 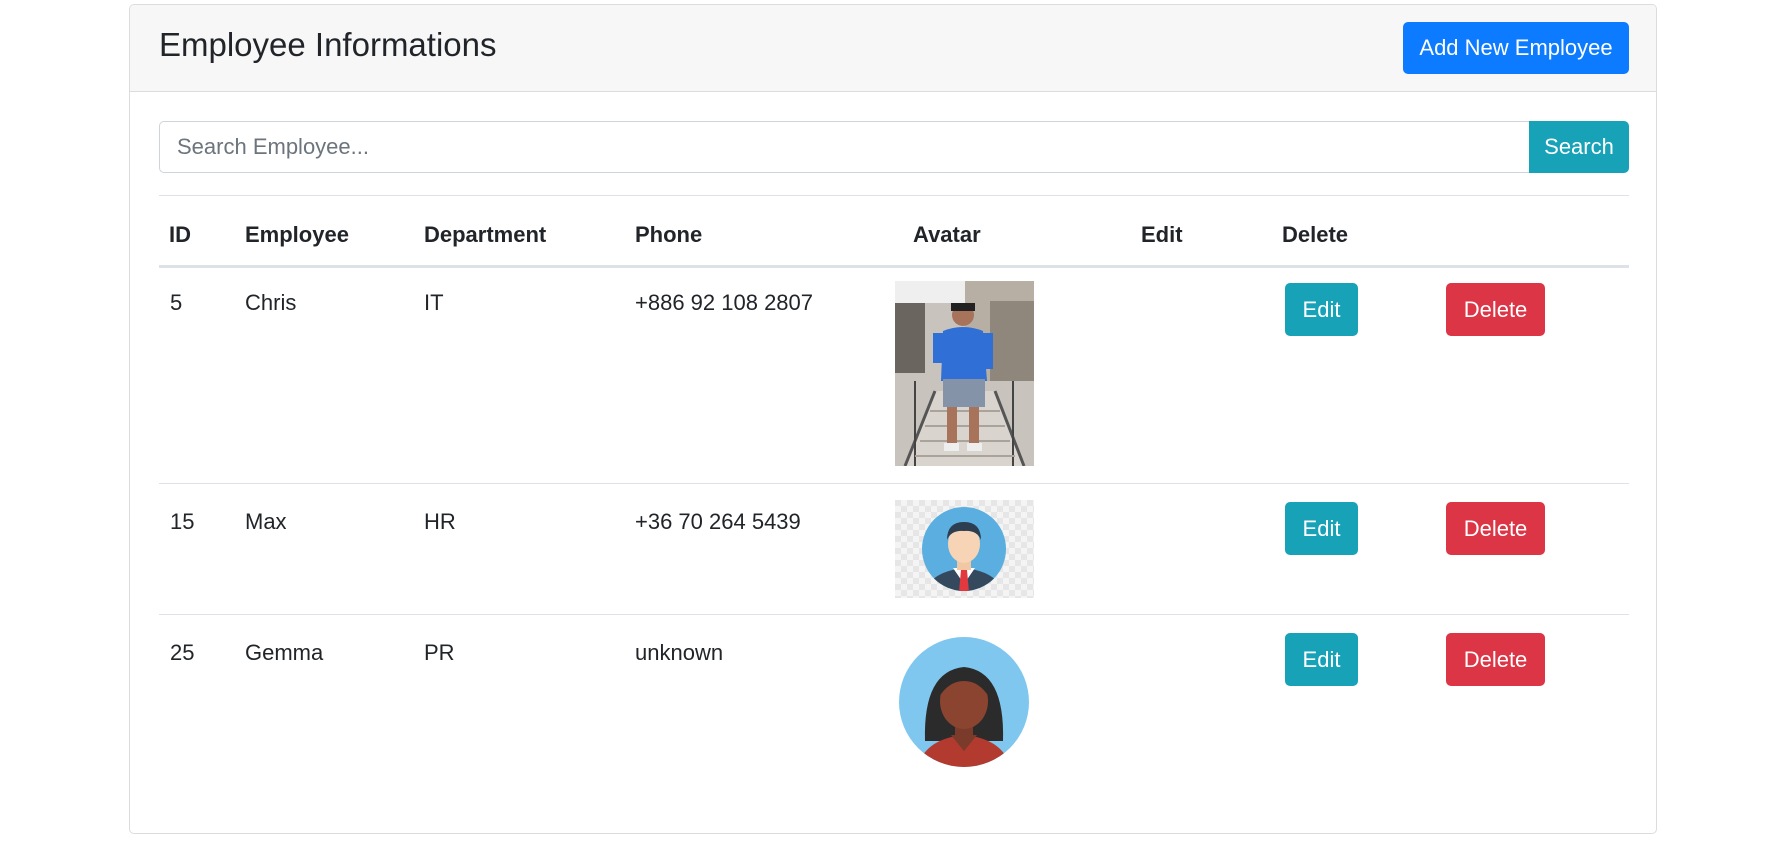 I want to click on photo-avatar, so click(x=964, y=373).